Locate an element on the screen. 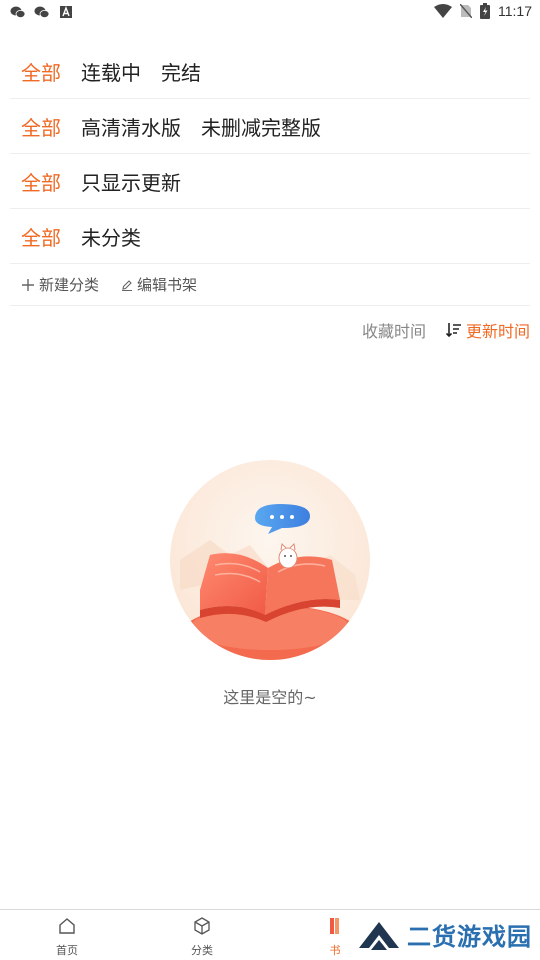 Image resolution: width=540 pixels, height=960 pixels. filter-option-clean-version: 高清清水版 is located at coordinates (131, 126).